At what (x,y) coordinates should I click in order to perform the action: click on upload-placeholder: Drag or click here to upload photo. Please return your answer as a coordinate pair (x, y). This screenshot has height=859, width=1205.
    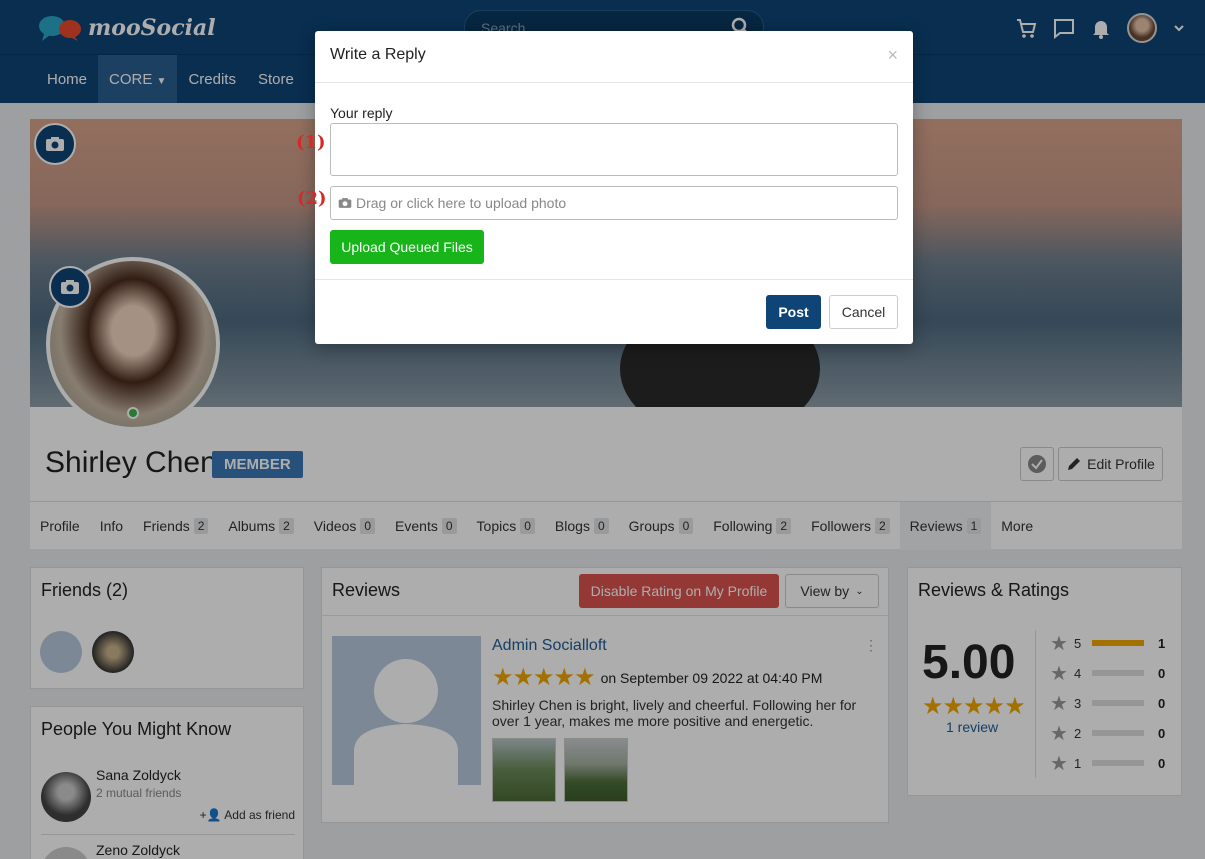
    Looking at the image, I should click on (461, 203).